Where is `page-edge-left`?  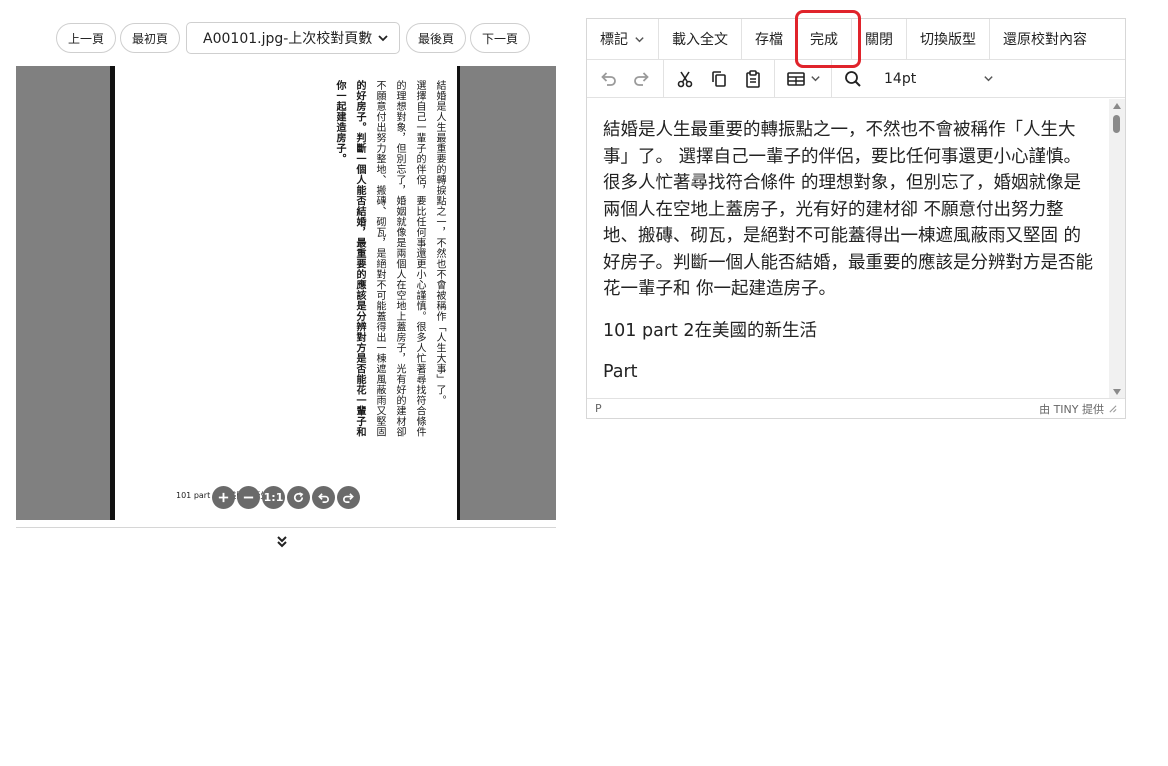
page-edge-left is located at coordinates (112, 293).